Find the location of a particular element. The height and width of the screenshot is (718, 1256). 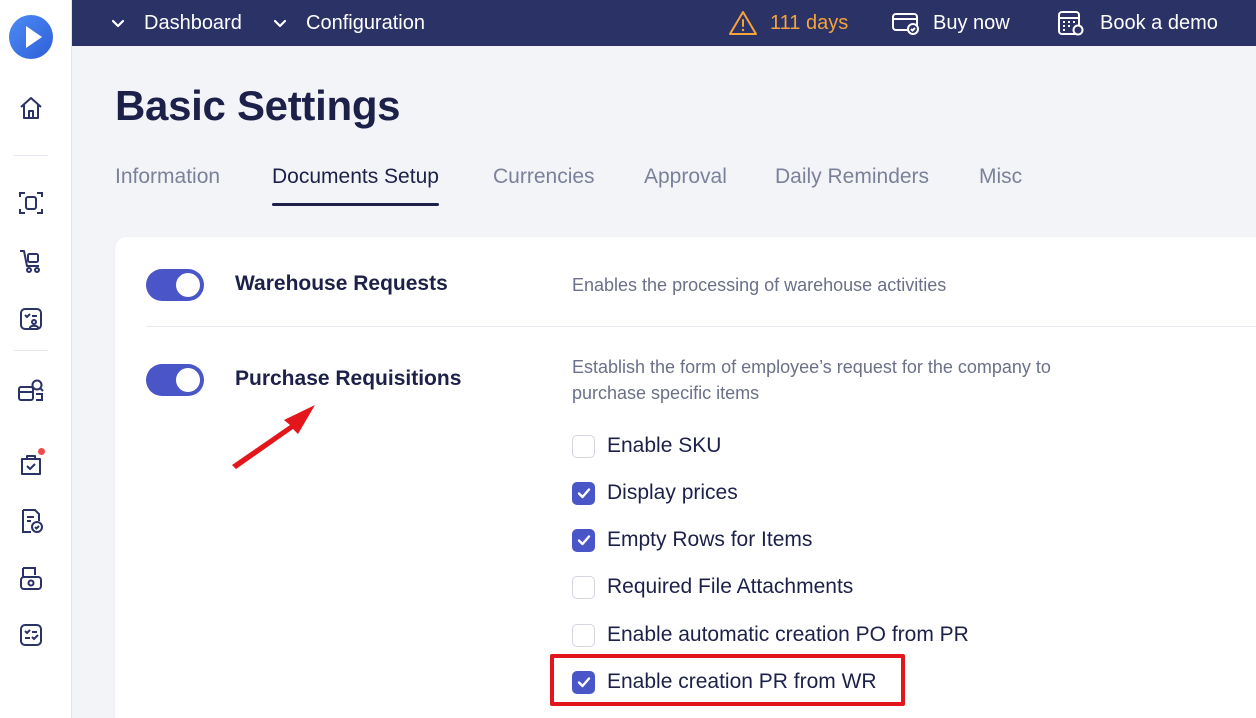

option-label: Display prices is located at coordinates (672, 492).